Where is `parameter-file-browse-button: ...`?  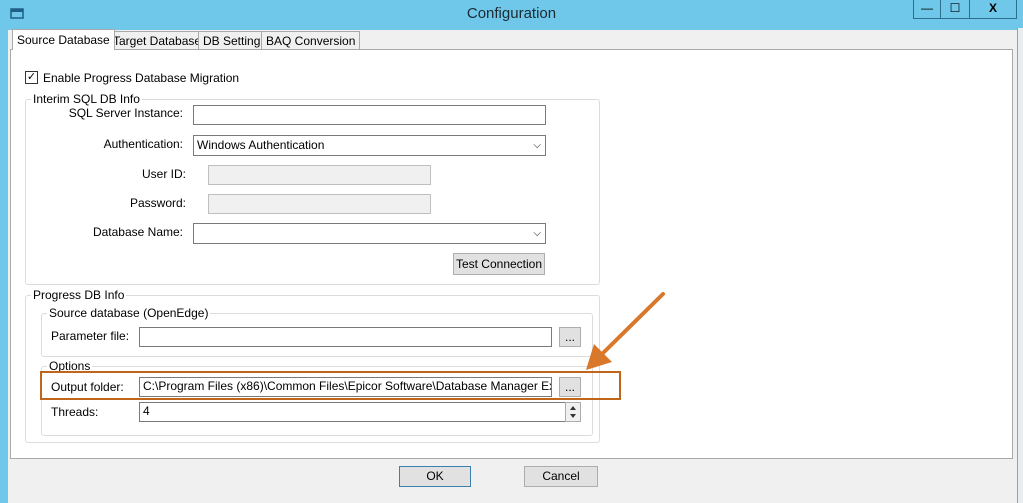
parameter-file-browse-button: ... is located at coordinates (570, 337).